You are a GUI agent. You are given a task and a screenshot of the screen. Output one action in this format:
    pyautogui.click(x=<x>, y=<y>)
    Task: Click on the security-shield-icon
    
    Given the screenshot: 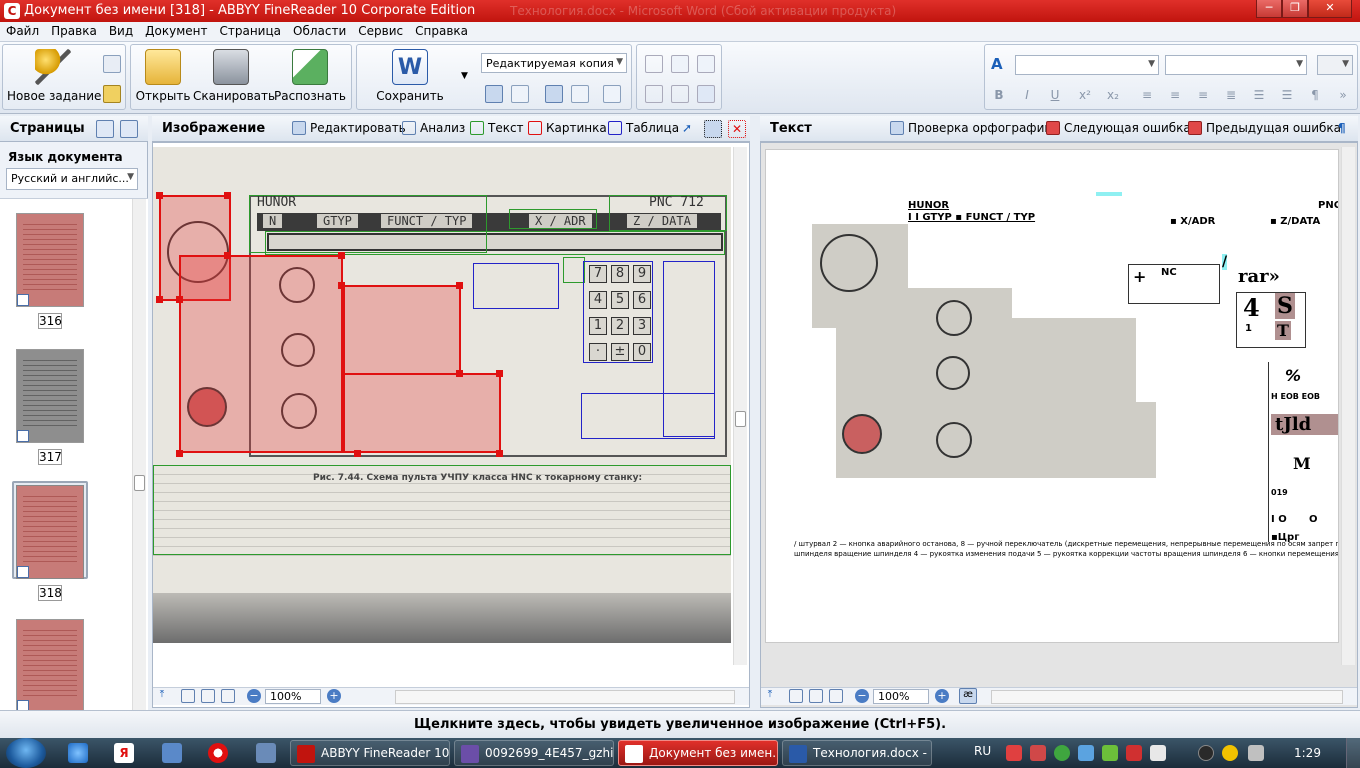 What is the action you would take?
    pyautogui.click(x=1134, y=753)
    